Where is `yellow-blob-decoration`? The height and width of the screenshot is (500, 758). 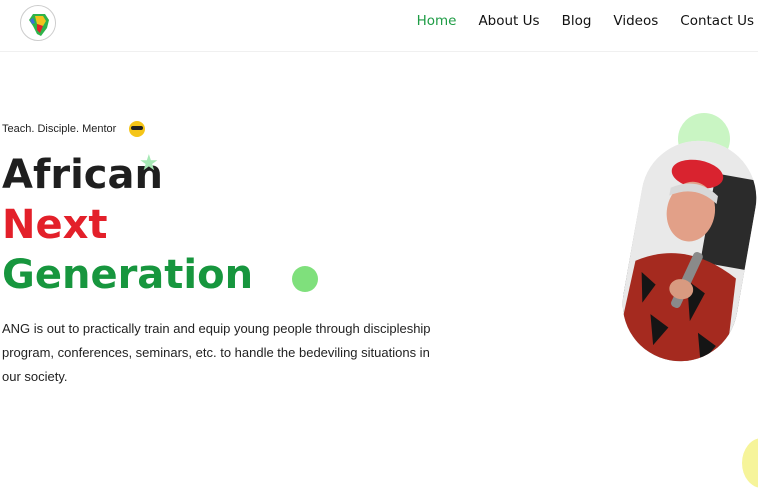 yellow-blob-decoration is located at coordinates (750, 463).